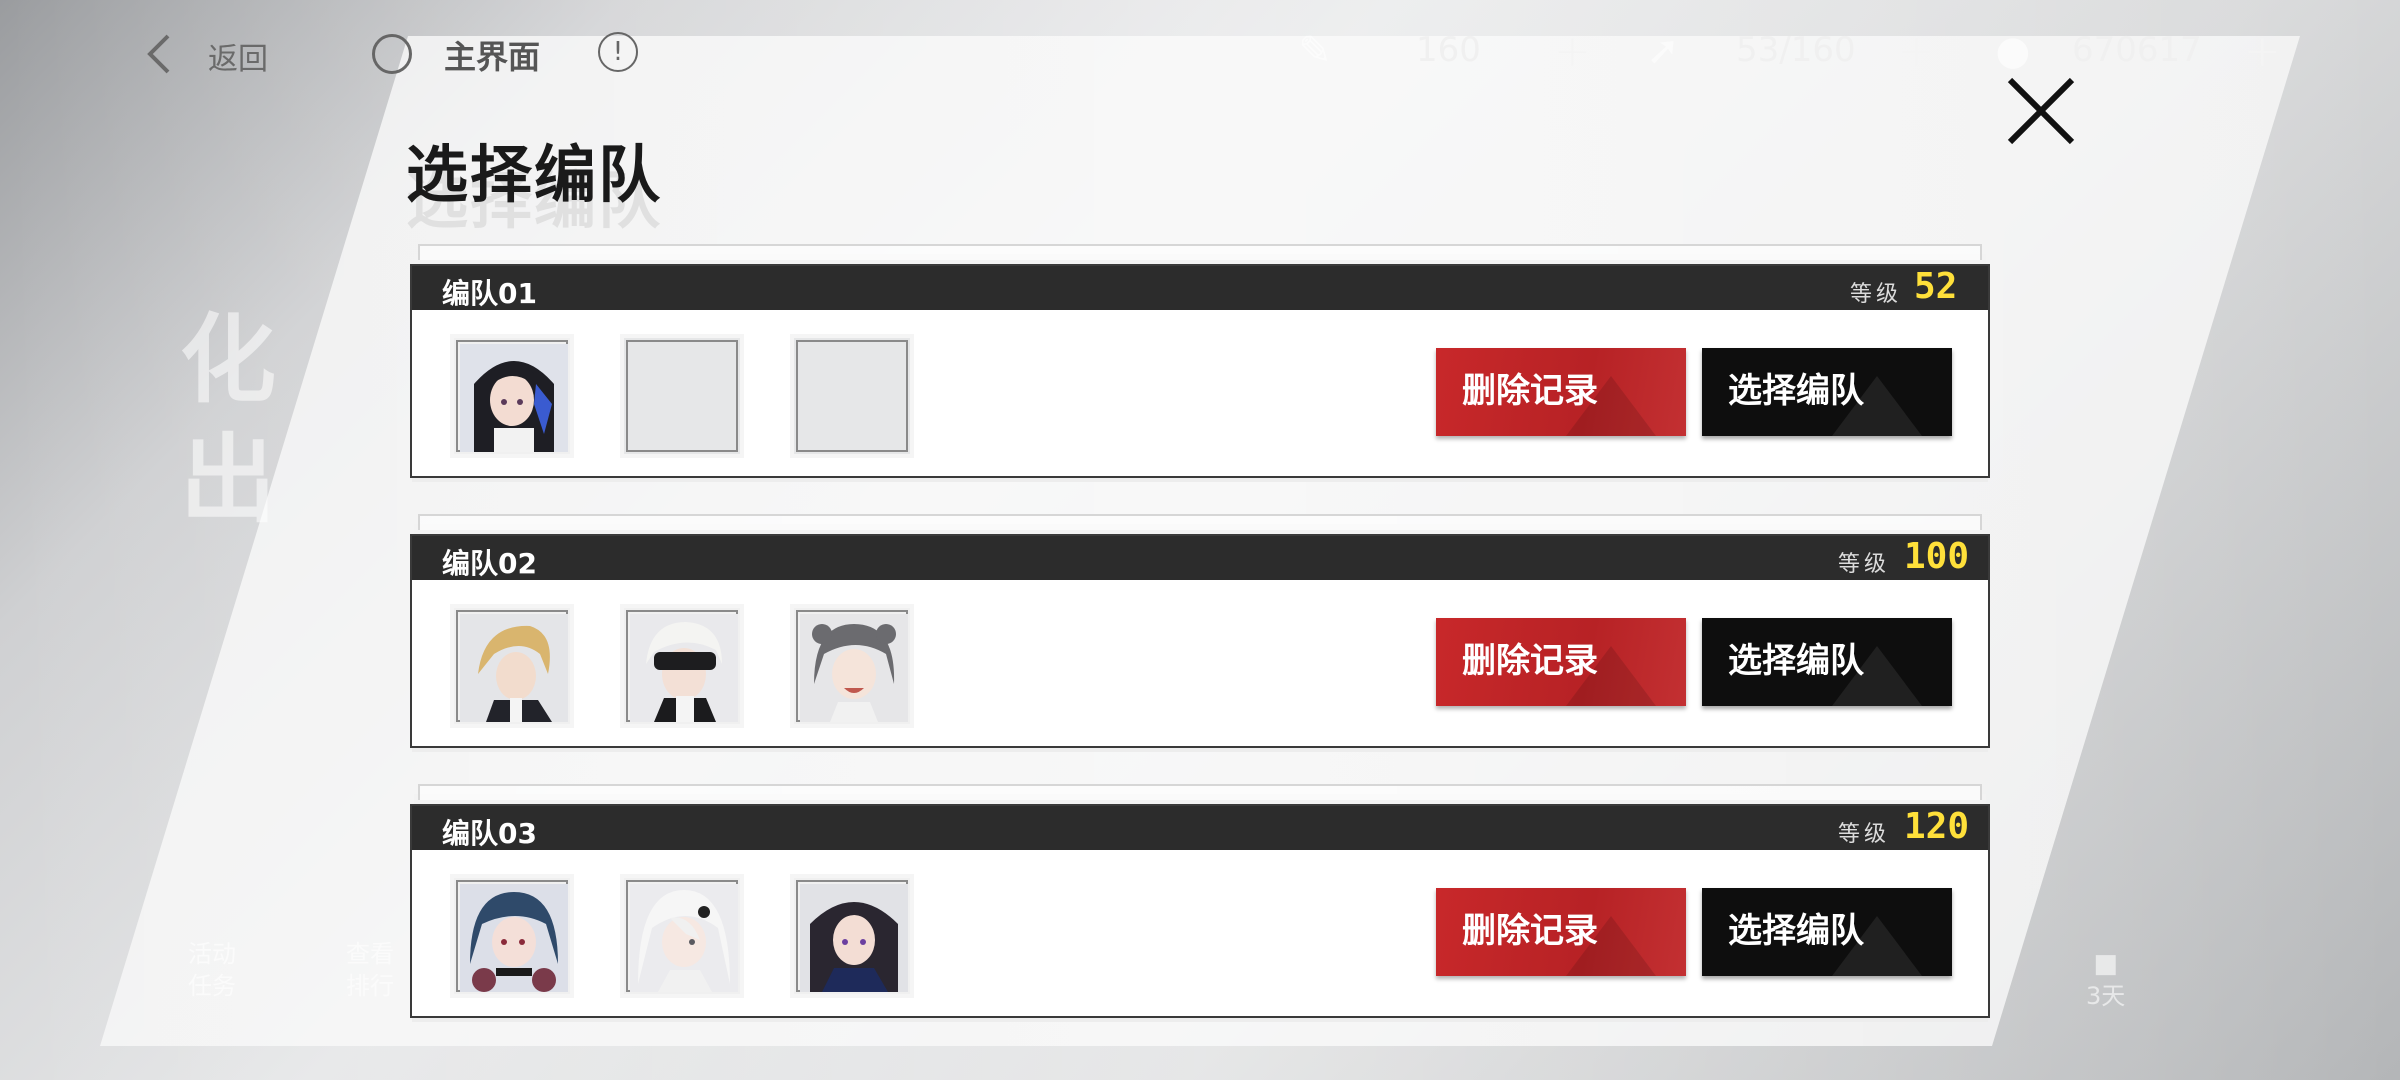  I want to click on team-header: 编队01 等级 52, so click(1200, 288).